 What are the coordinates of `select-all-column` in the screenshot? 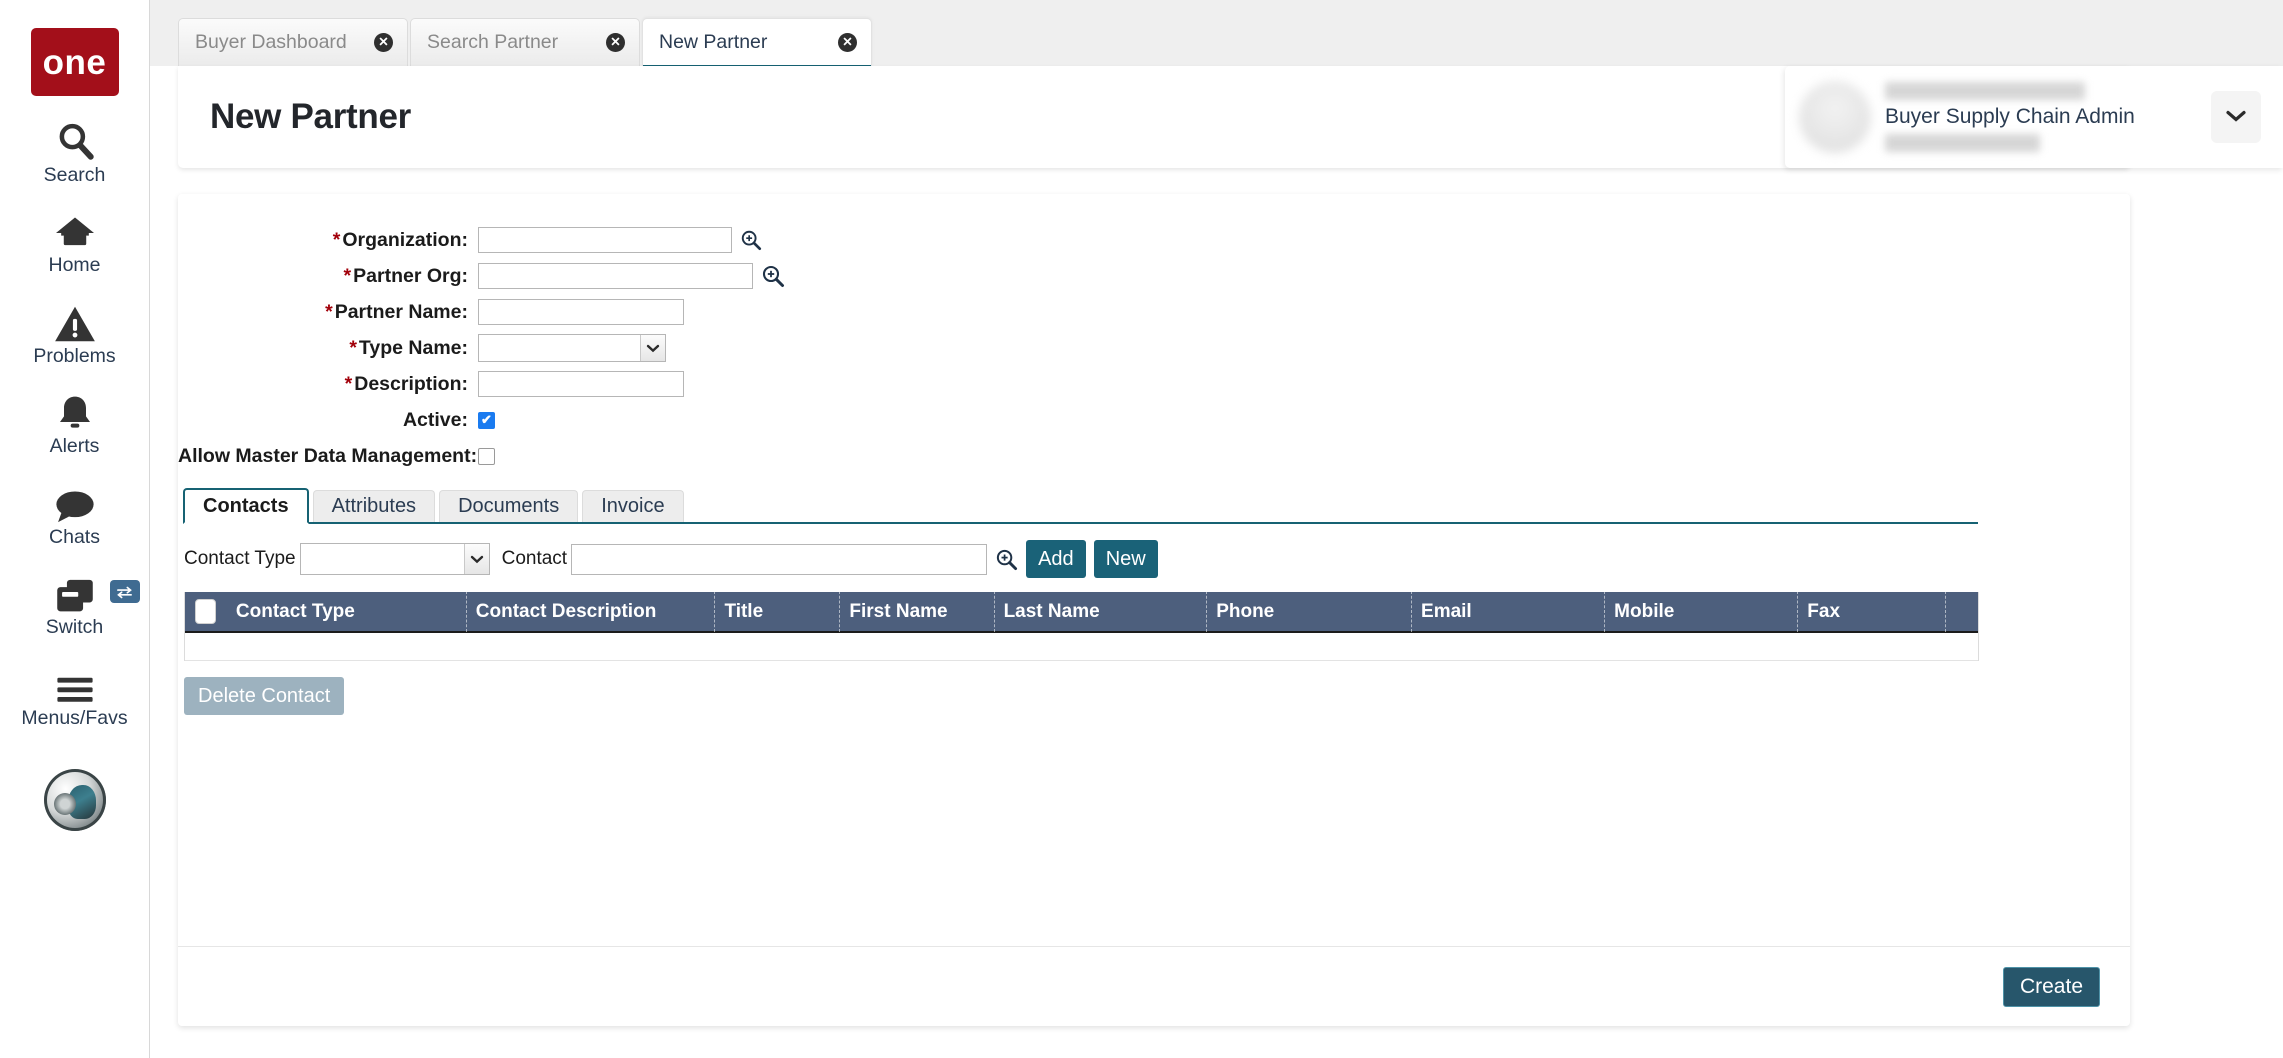 It's located at (206, 611).